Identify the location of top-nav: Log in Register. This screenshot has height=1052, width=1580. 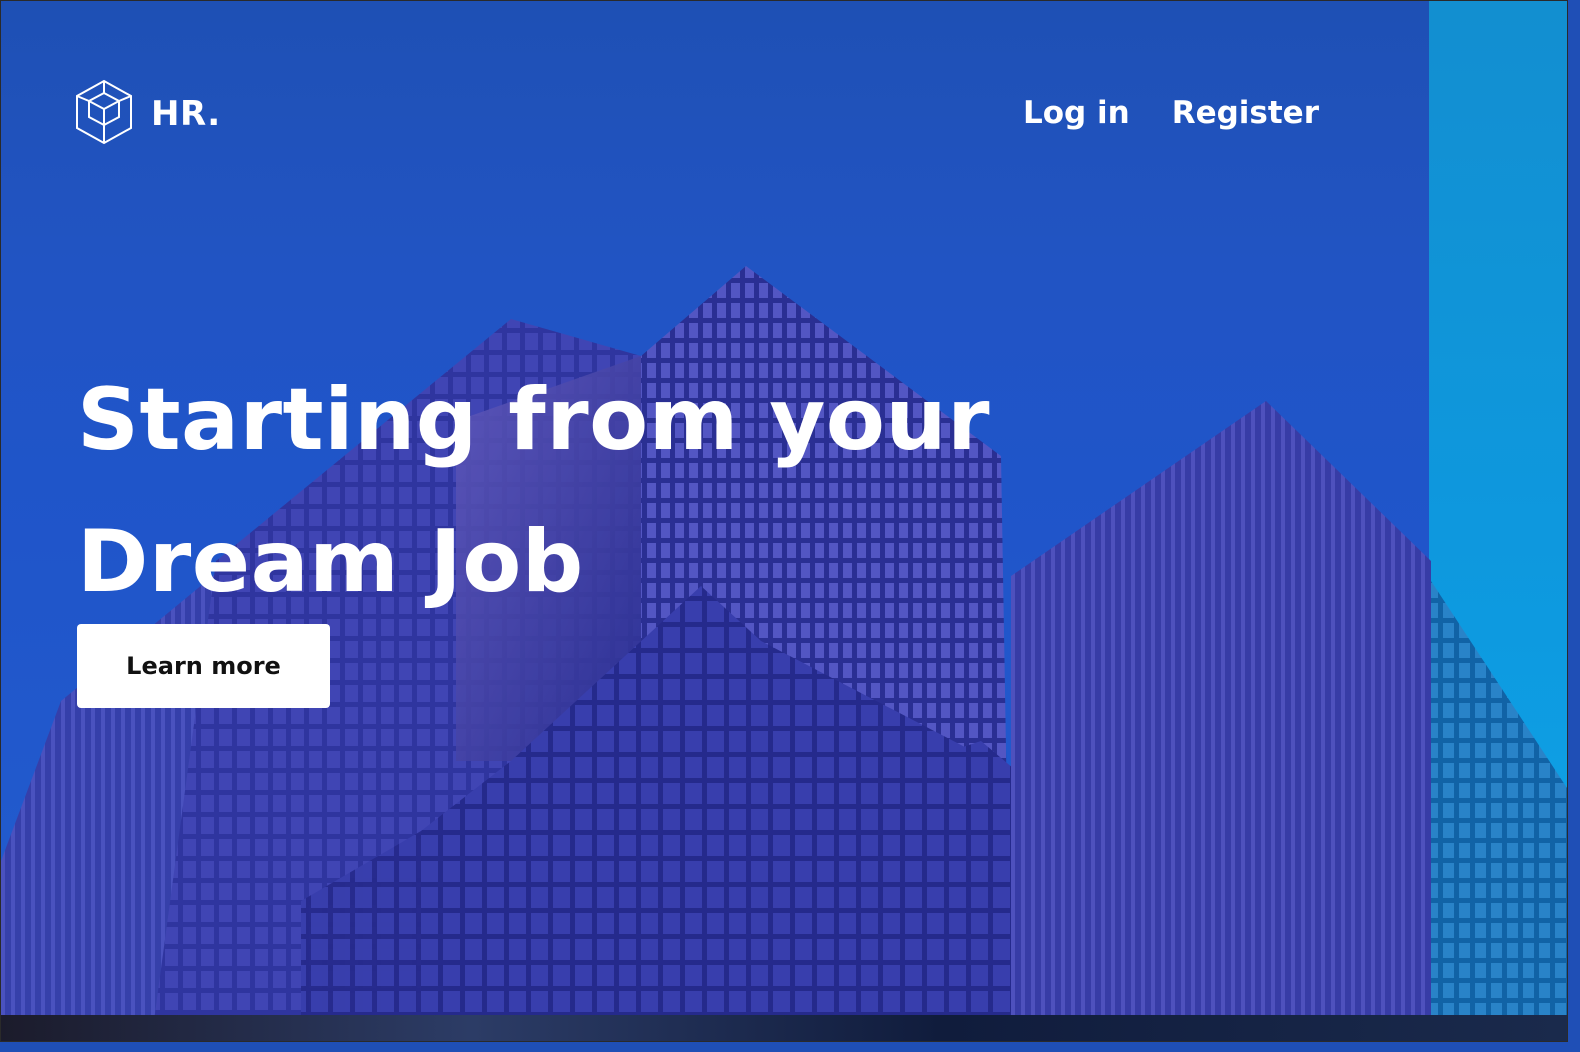
(1171, 113).